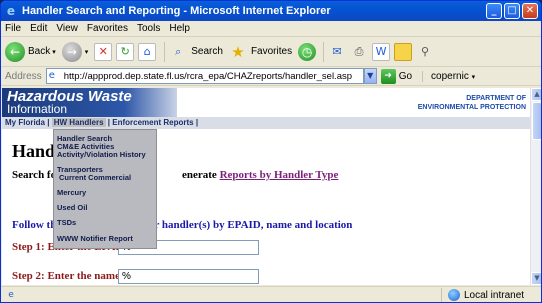 The height and width of the screenshot is (303, 542). I want to click on nav-enforcement-reports: Enforcement Reports, so click(152, 122).